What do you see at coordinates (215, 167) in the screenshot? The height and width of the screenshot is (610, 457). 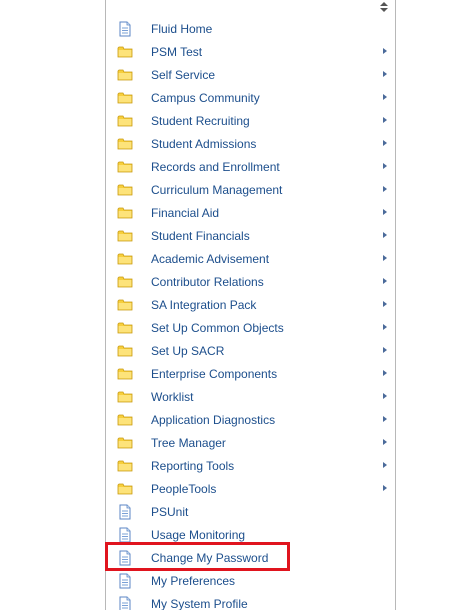 I see `menu-item-label: Records and Enrollment` at bounding box center [215, 167].